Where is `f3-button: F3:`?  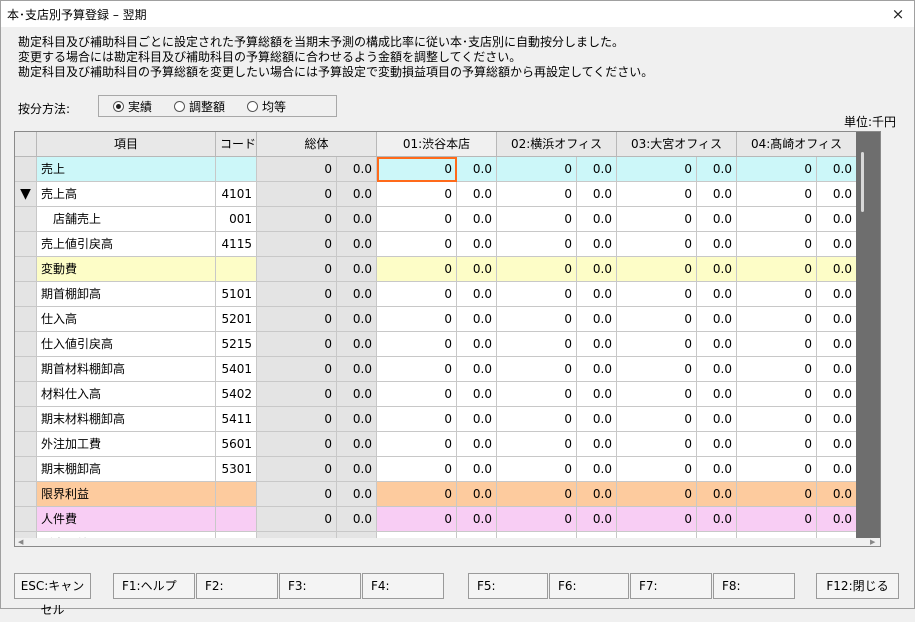 f3-button: F3: is located at coordinates (320, 586).